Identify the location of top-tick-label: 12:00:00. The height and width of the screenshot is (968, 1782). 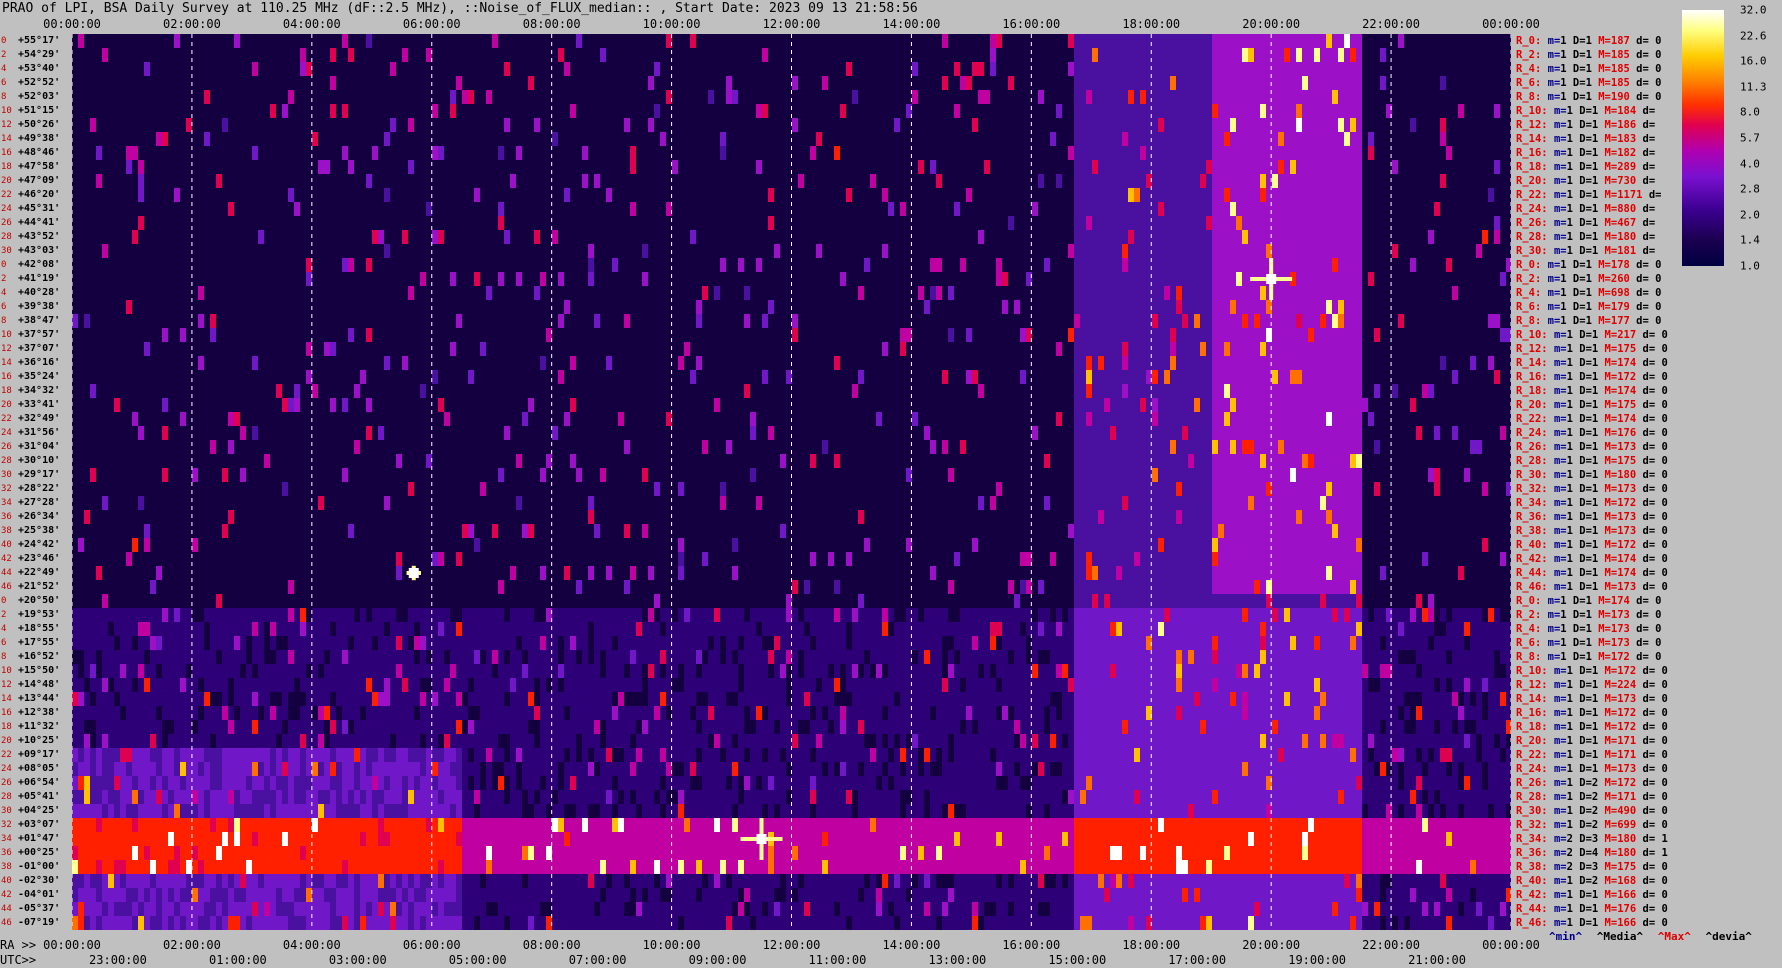
(791, 24).